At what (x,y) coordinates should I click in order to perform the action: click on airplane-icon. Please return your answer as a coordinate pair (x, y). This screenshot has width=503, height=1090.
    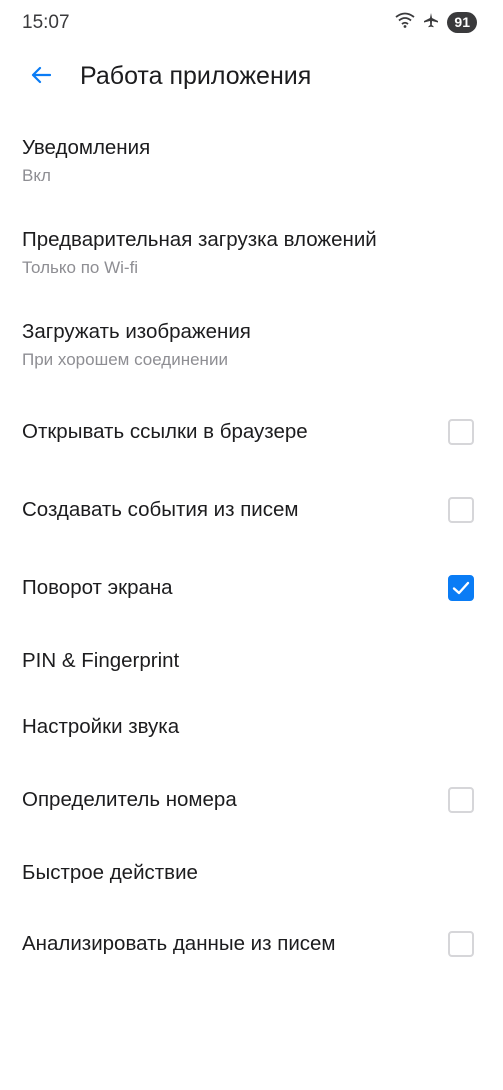
    Looking at the image, I should click on (431, 22).